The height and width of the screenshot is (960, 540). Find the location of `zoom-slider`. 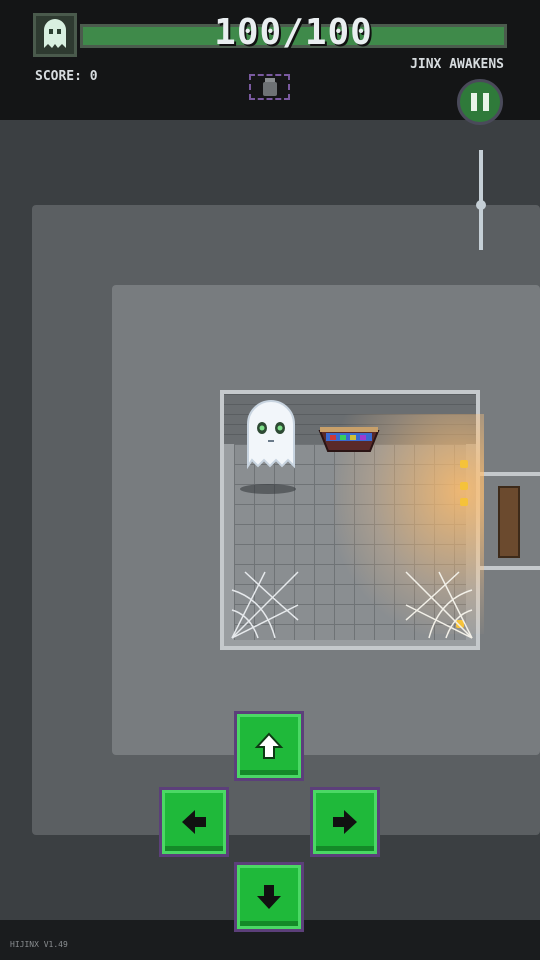

zoom-slider is located at coordinates (481, 200).